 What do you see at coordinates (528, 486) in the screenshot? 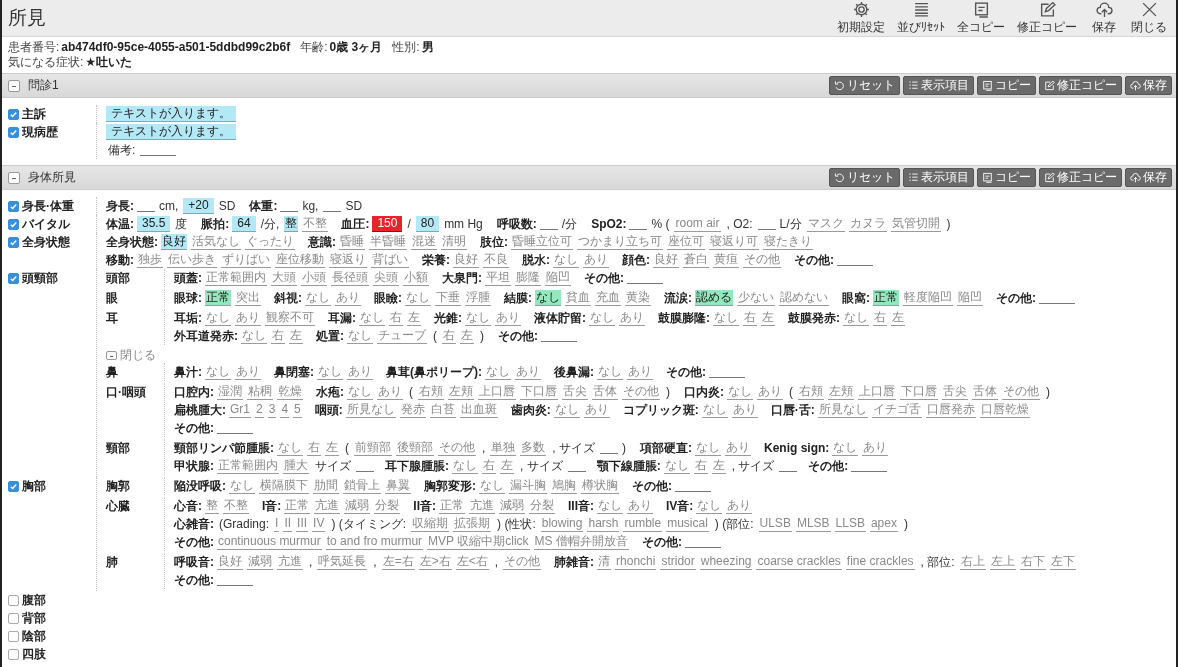
I see `option-link: 漏斗胸` at bounding box center [528, 486].